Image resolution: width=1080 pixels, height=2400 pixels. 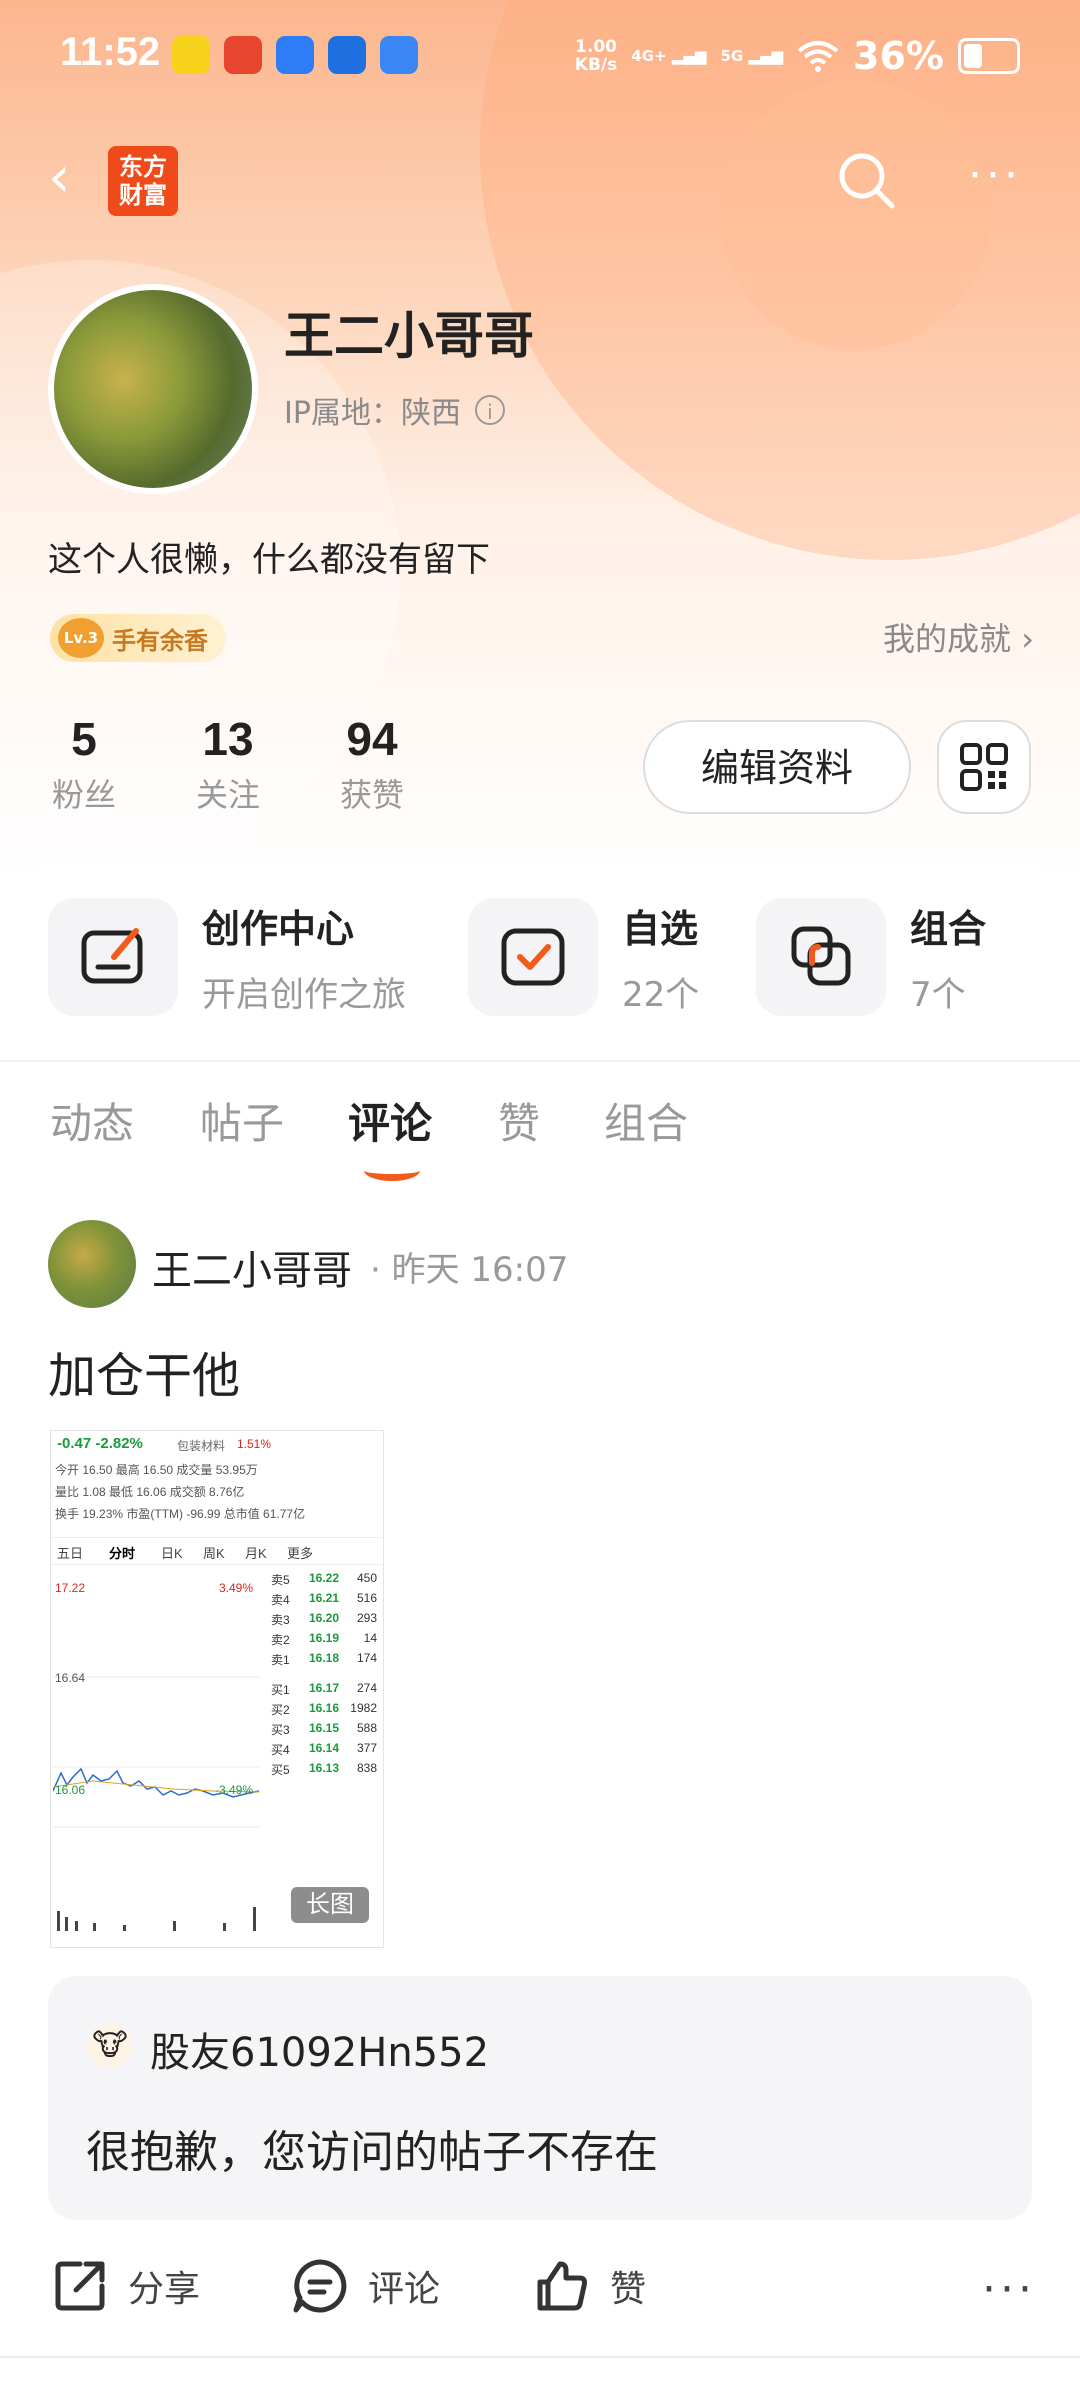 I want to click on stat-label: 获赞, so click(x=371, y=795).